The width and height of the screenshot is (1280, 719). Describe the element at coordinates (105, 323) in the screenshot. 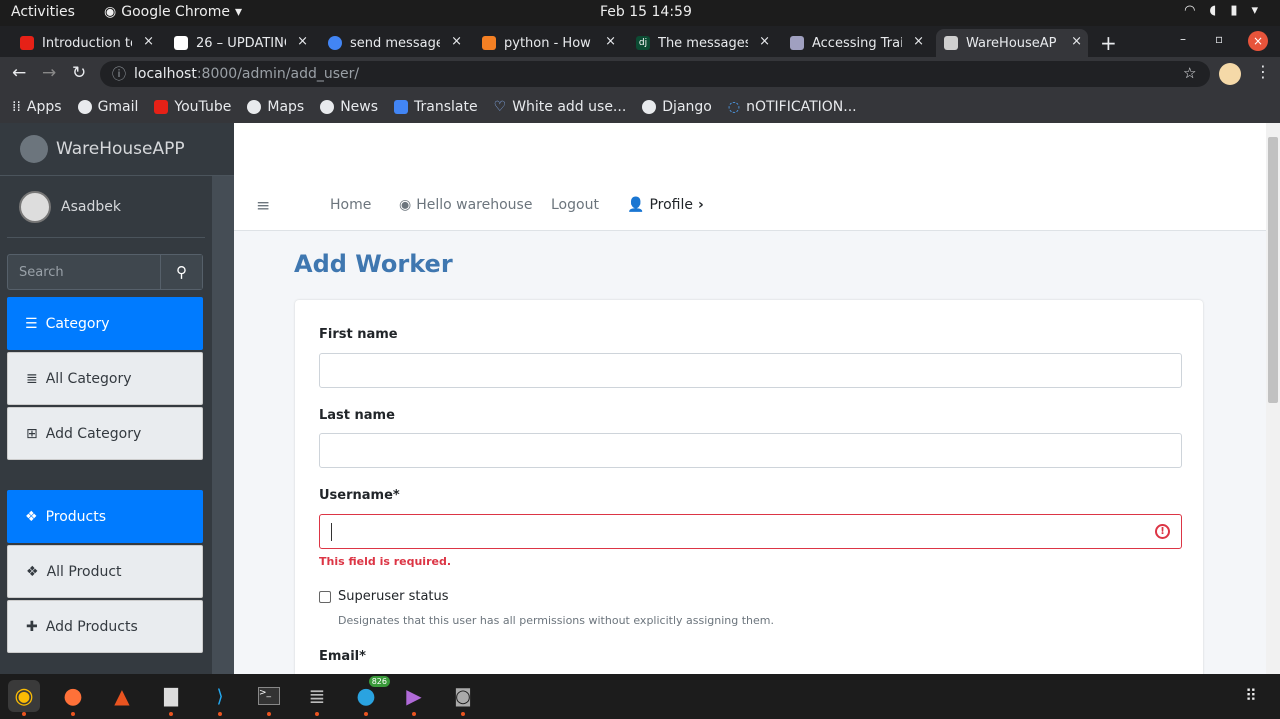

I see `sidebar-item-category: ☰ Category` at that location.